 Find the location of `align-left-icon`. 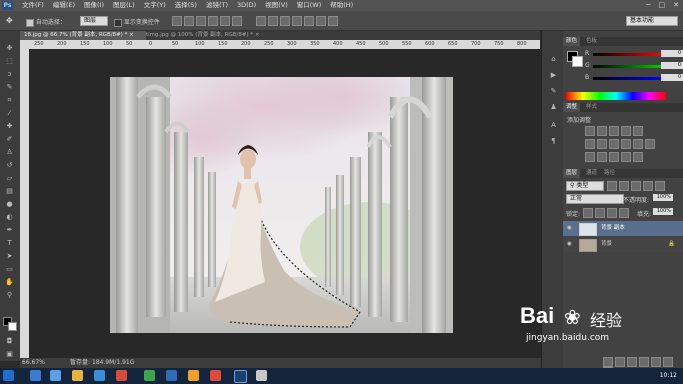

align-left-icon is located at coordinates (213, 21).